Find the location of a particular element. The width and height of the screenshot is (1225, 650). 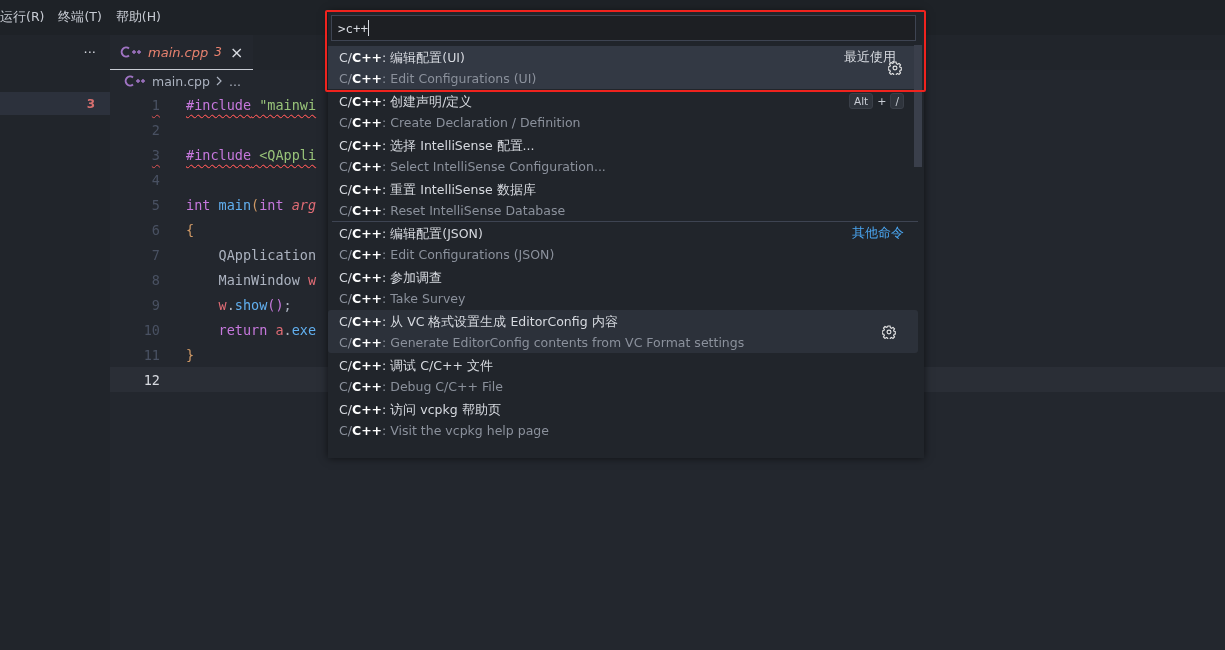

more-actions-button: ··· is located at coordinates (89, 52).